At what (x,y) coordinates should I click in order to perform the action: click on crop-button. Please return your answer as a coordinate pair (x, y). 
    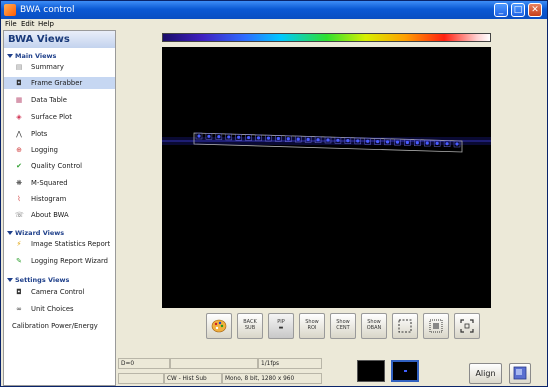
    Looking at the image, I should click on (467, 326).